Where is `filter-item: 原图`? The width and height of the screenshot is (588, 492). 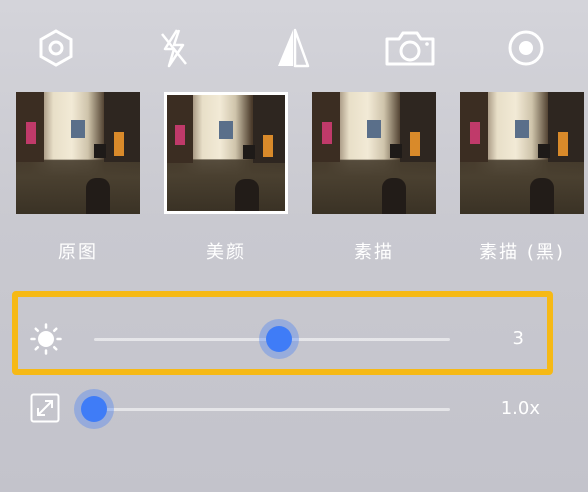 filter-item: 原图 is located at coordinates (78, 177).